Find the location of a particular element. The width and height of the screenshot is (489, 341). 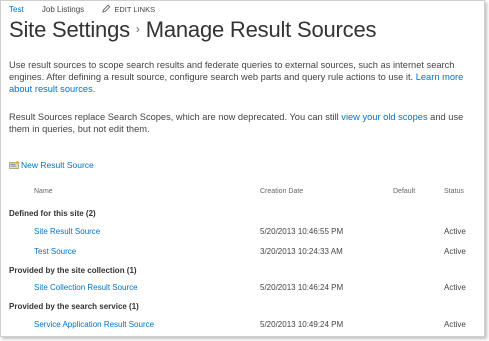

result-source-link: Site Collection Result Source is located at coordinates (86, 287).